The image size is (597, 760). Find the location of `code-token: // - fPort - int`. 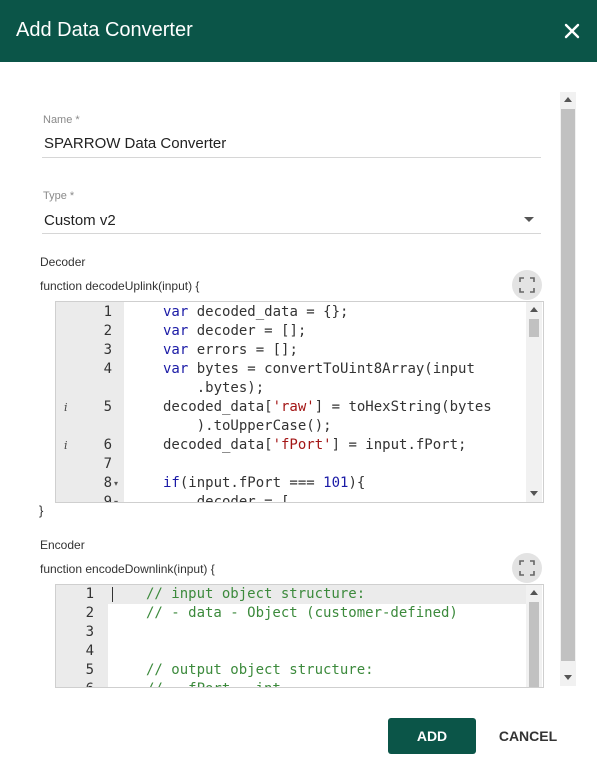

code-token: // - fPort - int is located at coordinates (213, 684).